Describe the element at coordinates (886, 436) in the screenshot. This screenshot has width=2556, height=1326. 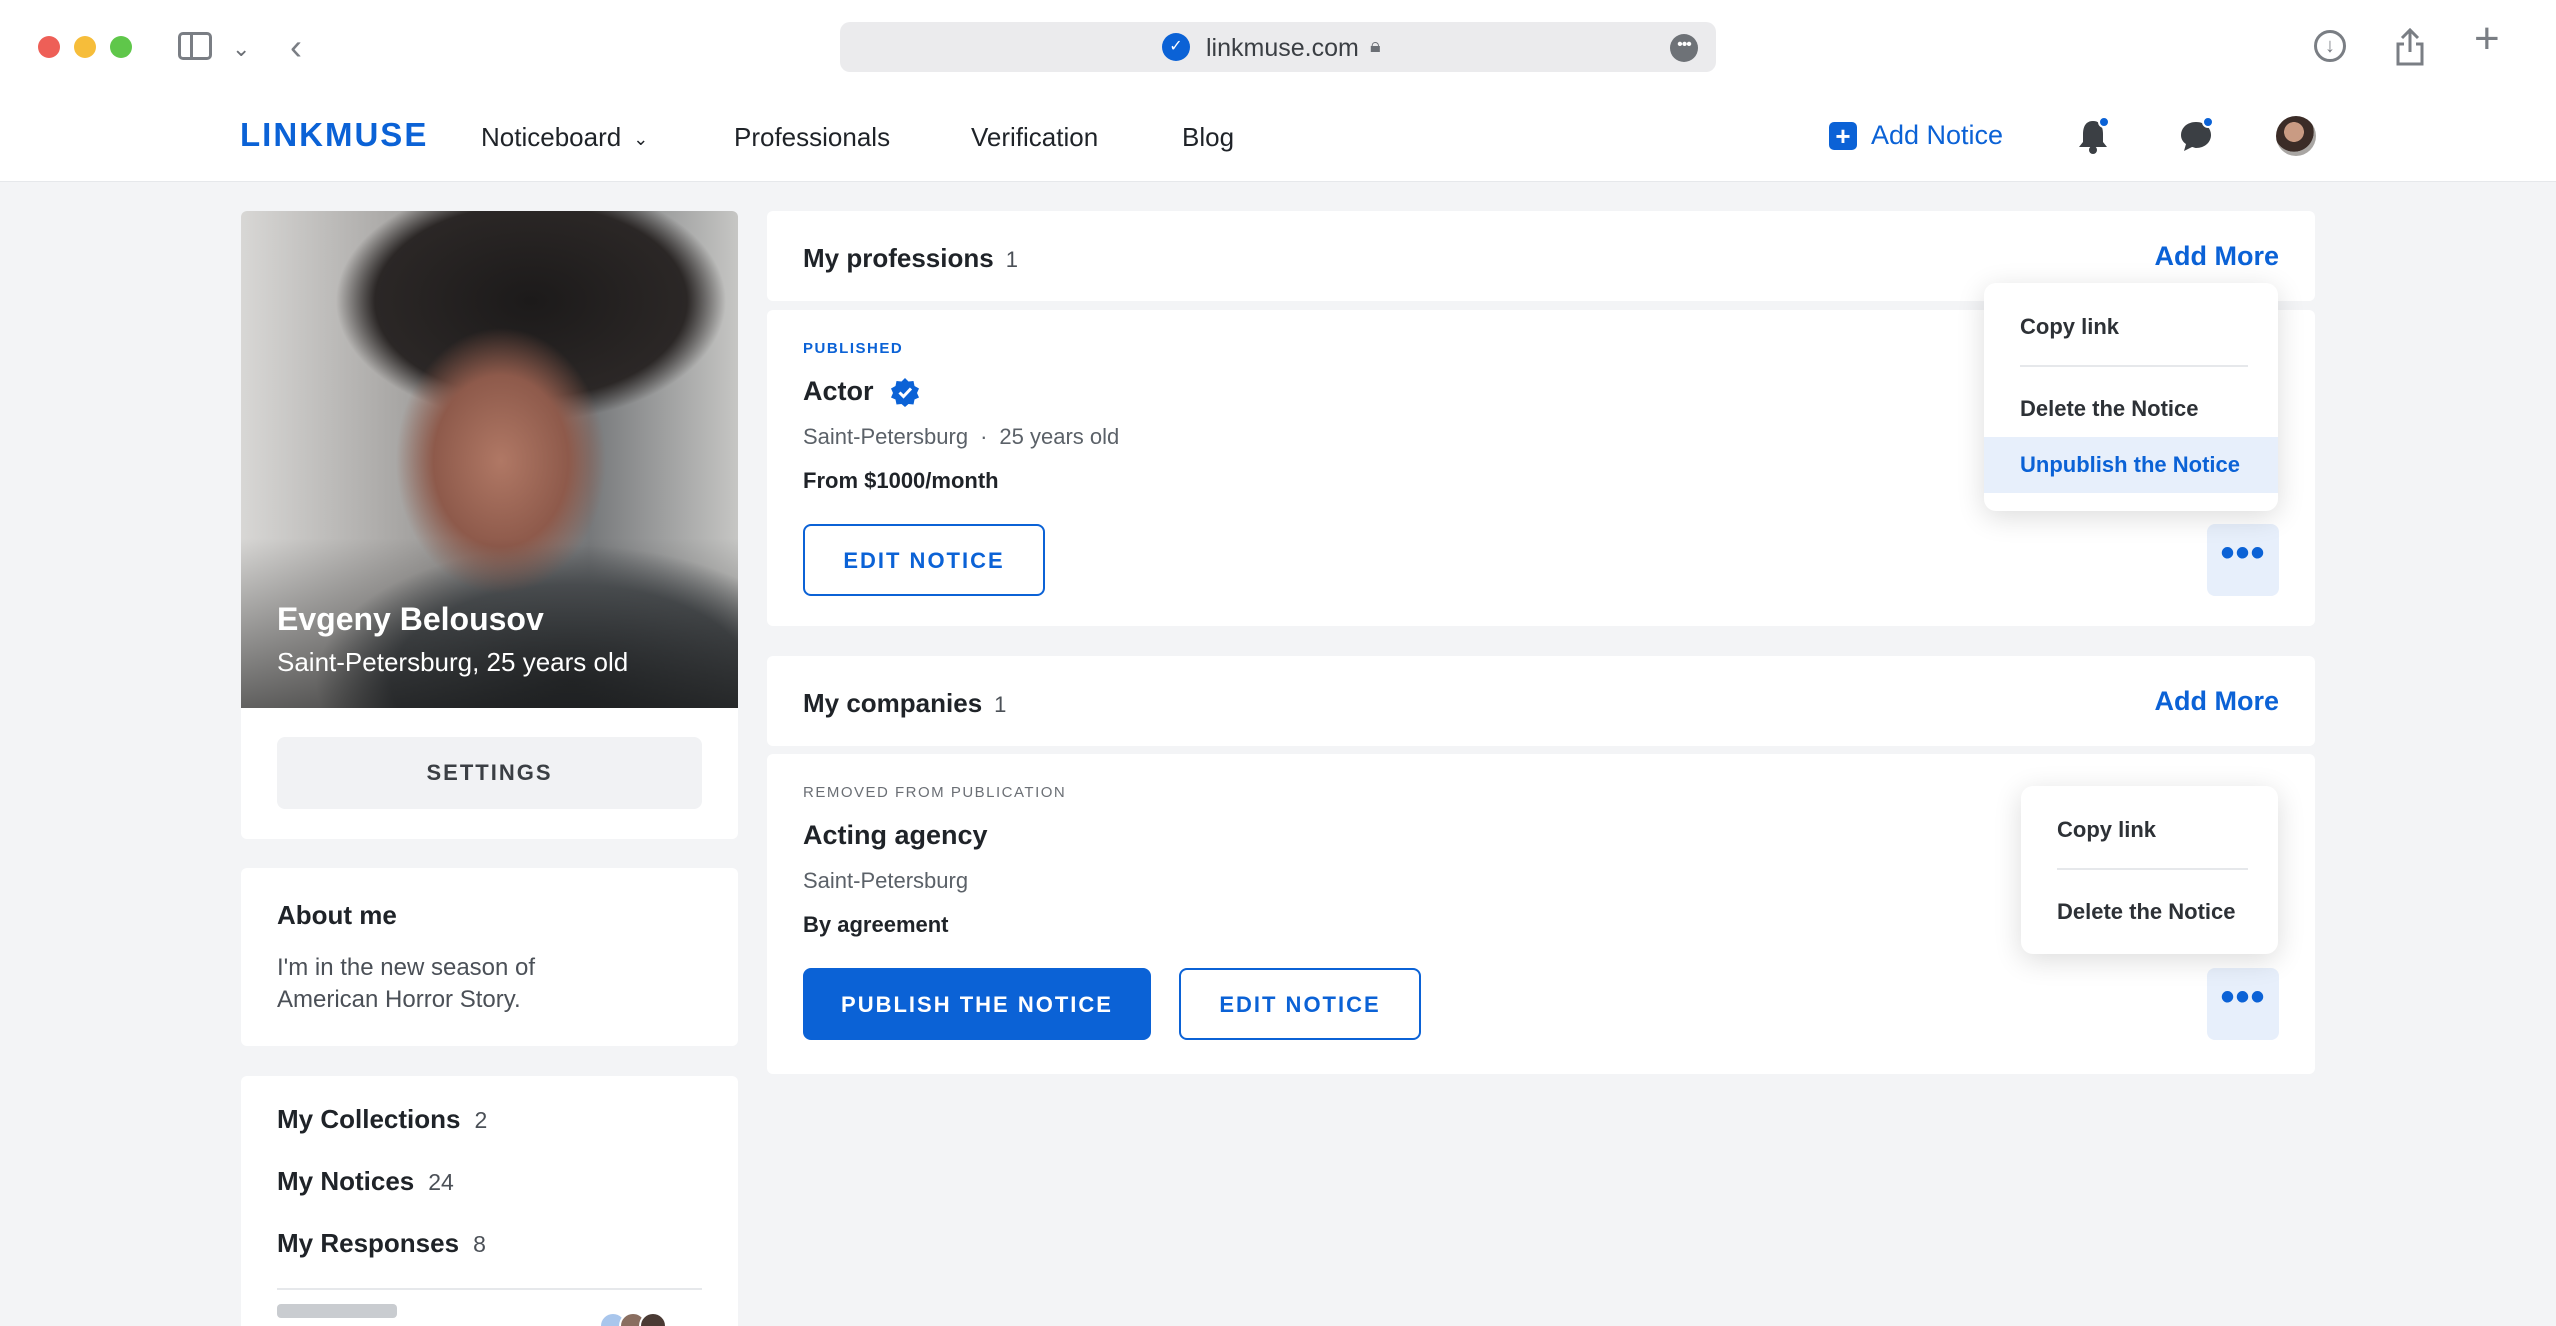
I see `meta-city: Saint-Petersburg` at that location.